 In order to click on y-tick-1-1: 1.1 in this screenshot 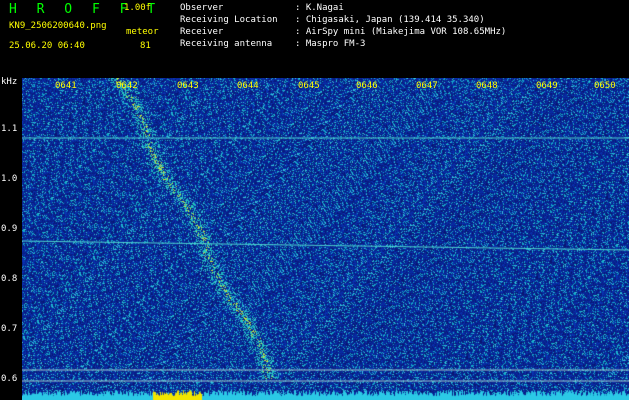, I will do `click(9, 129)`.